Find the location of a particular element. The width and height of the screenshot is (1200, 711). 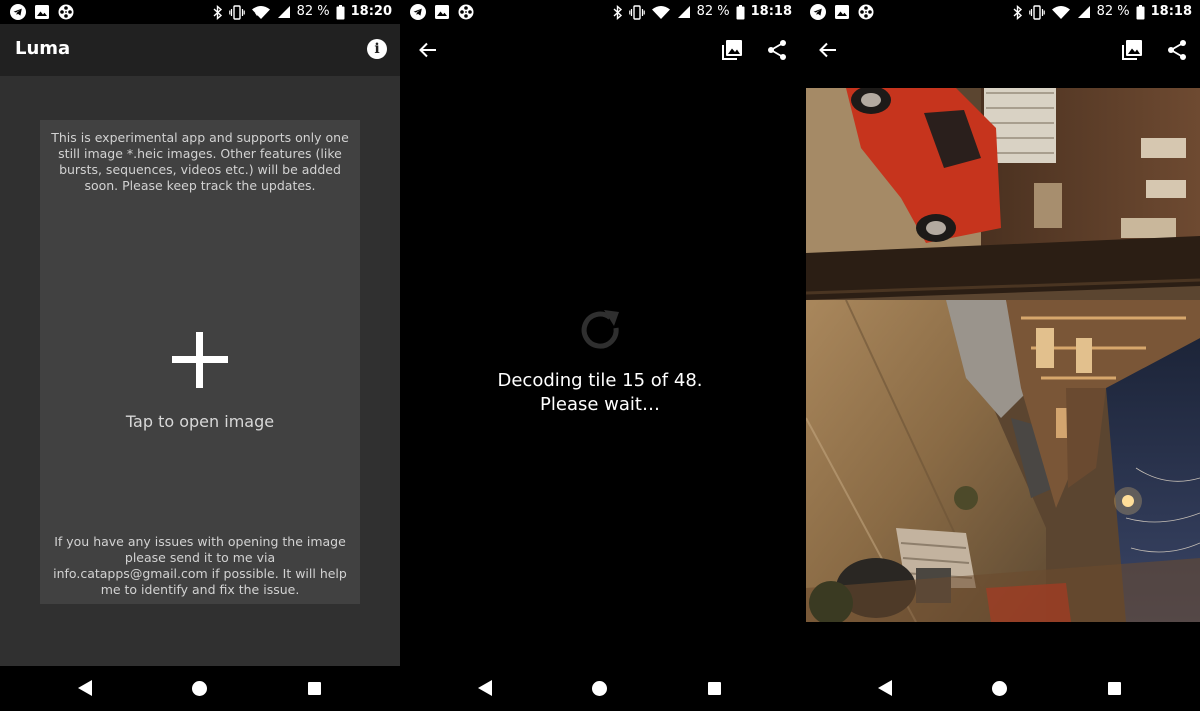

status-time: 18:20 is located at coordinates (371, 11).